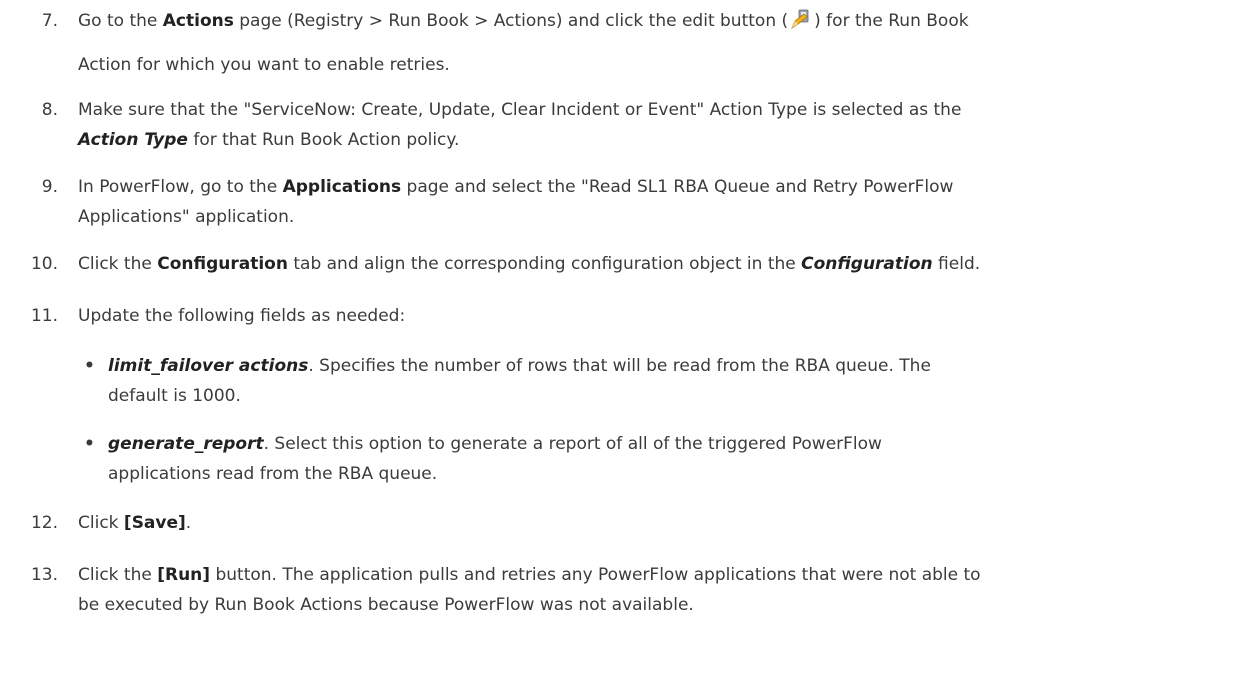 Image resolution: width=1237 pixels, height=681 pixels. What do you see at coordinates (208, 366) in the screenshot?
I see `field-name: limit_failover actions` at bounding box center [208, 366].